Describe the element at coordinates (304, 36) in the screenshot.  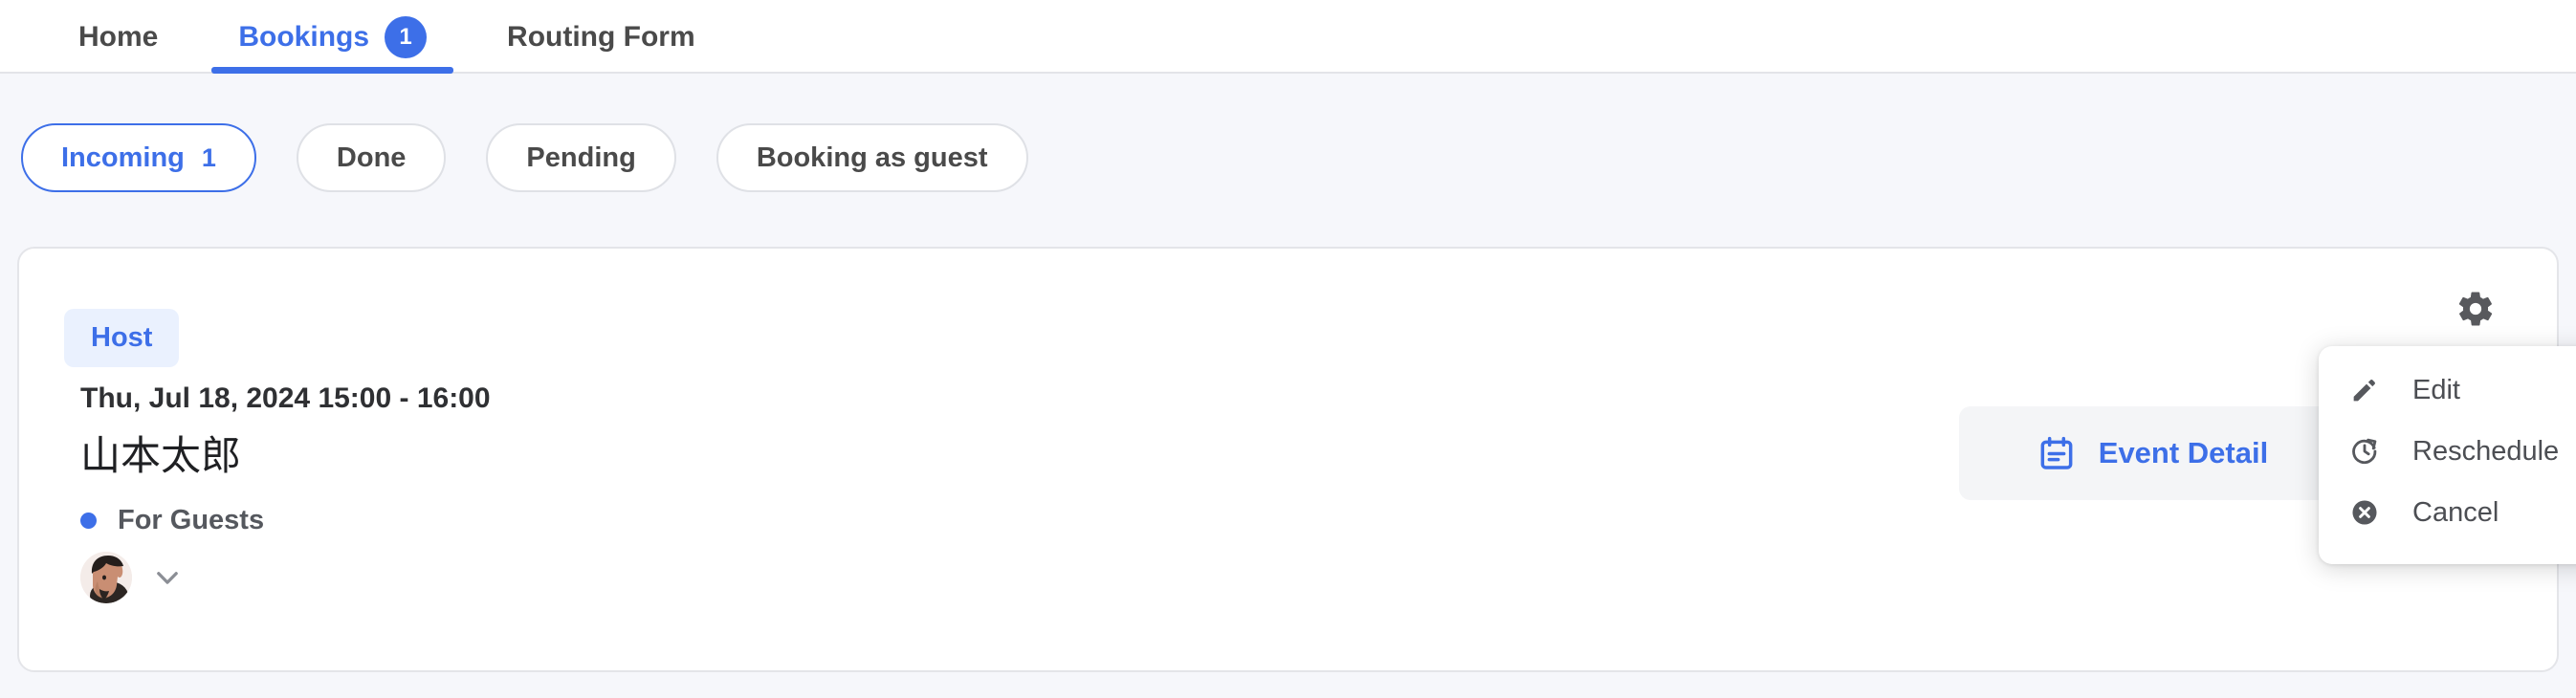
I see `tab-bookings-label: Bookings` at that location.